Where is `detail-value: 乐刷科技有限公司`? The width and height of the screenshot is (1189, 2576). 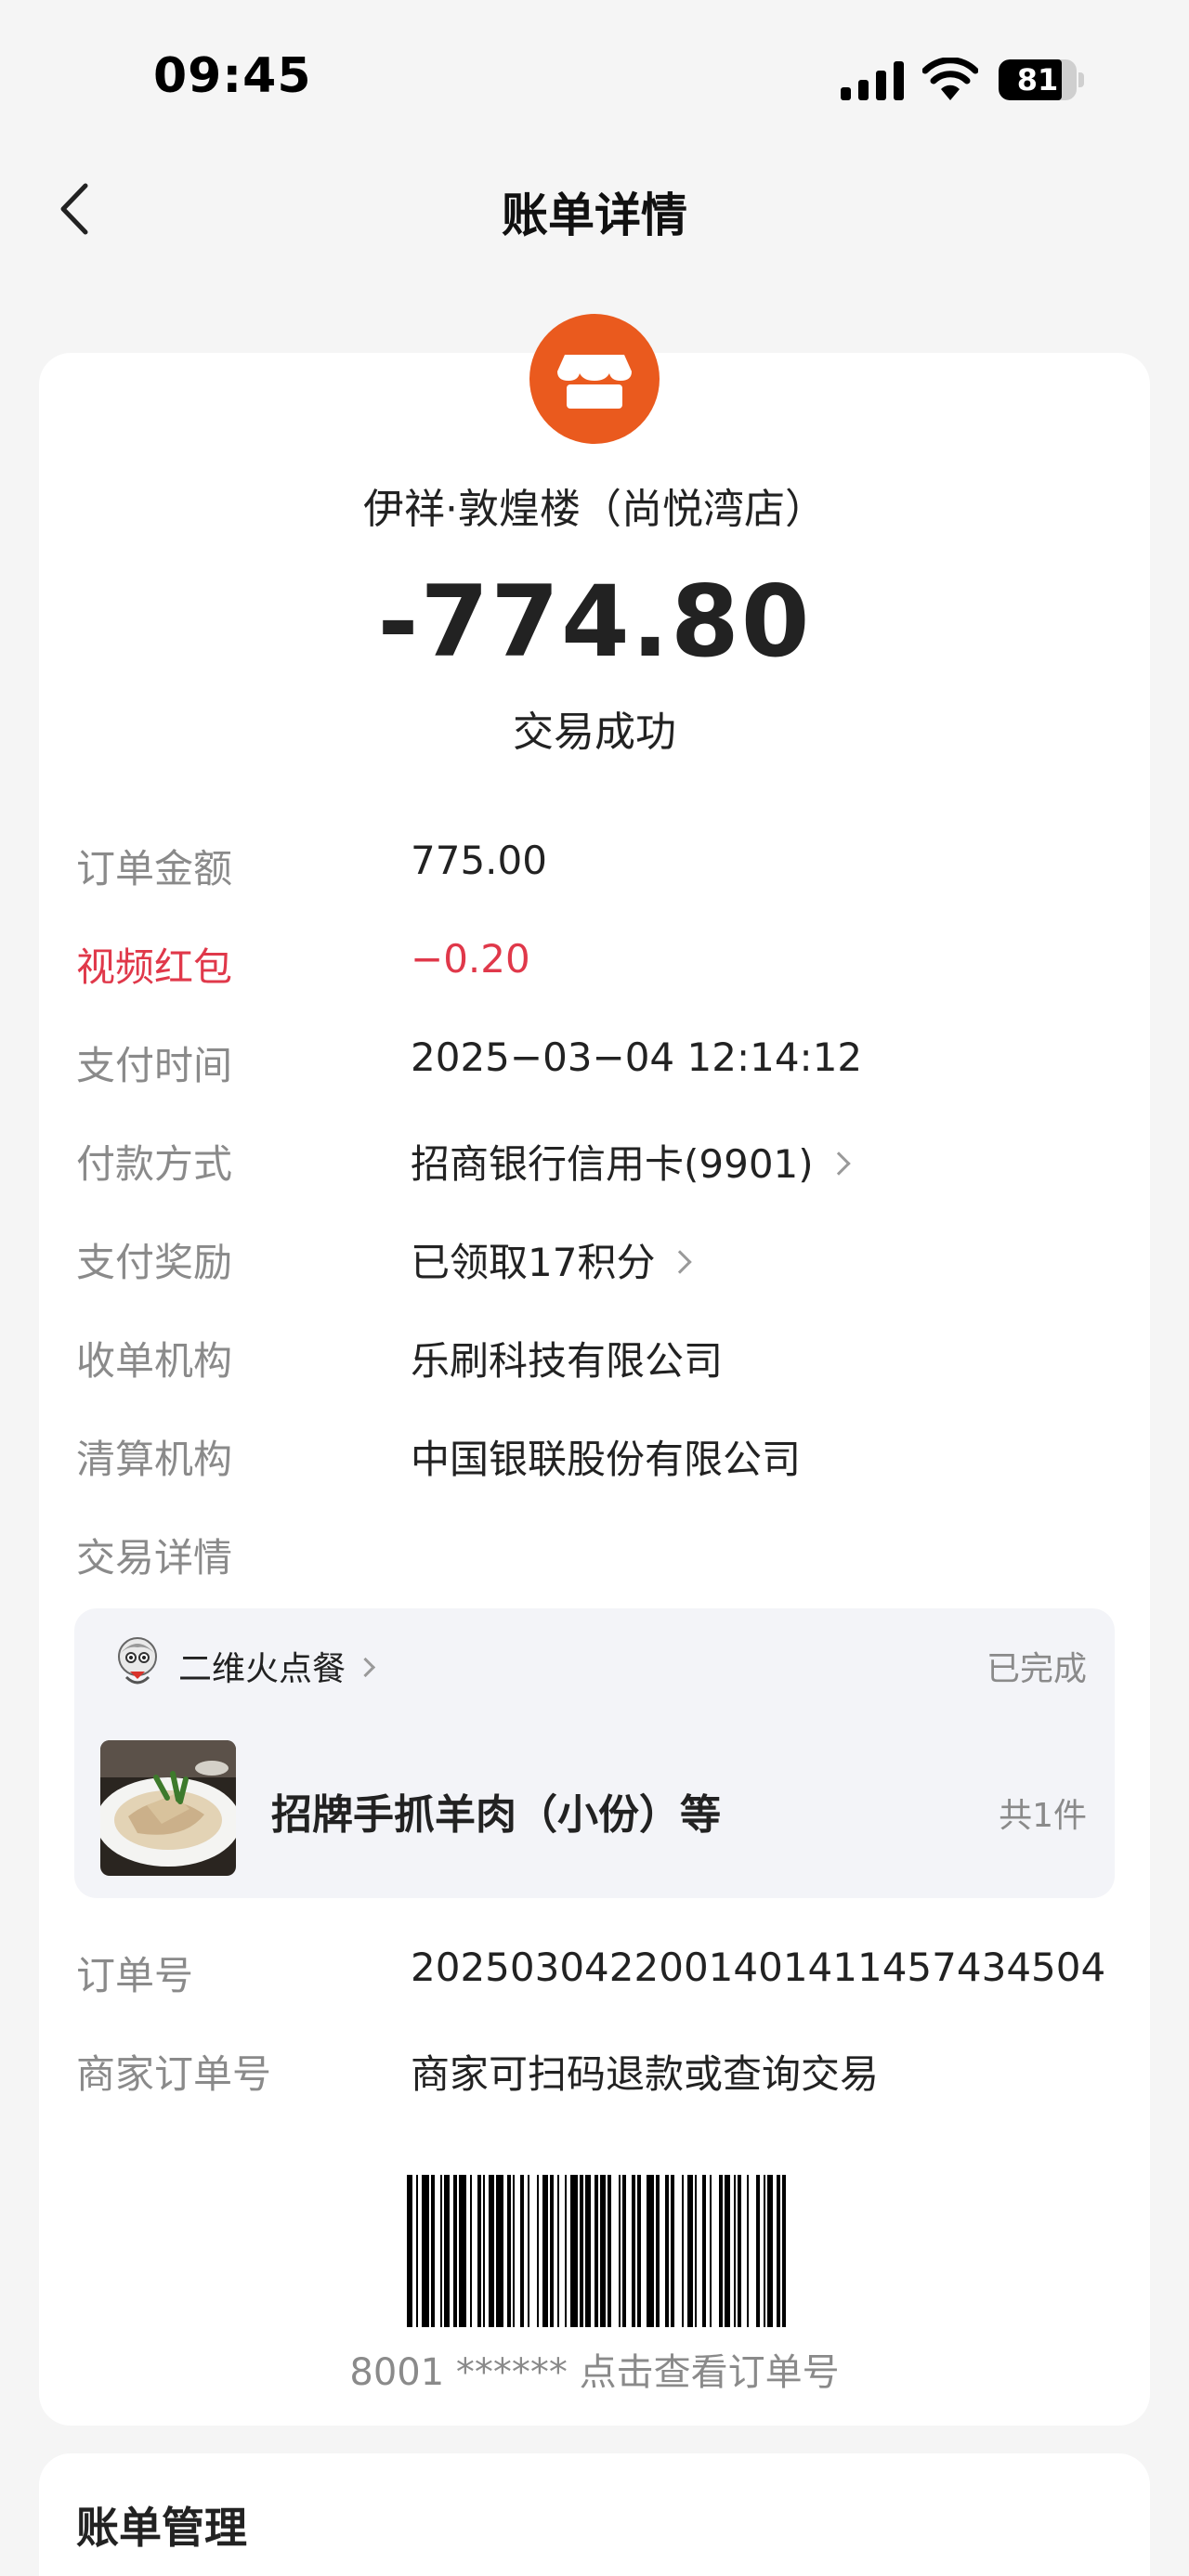 detail-value: 乐刷科技有限公司 is located at coordinates (568, 1361).